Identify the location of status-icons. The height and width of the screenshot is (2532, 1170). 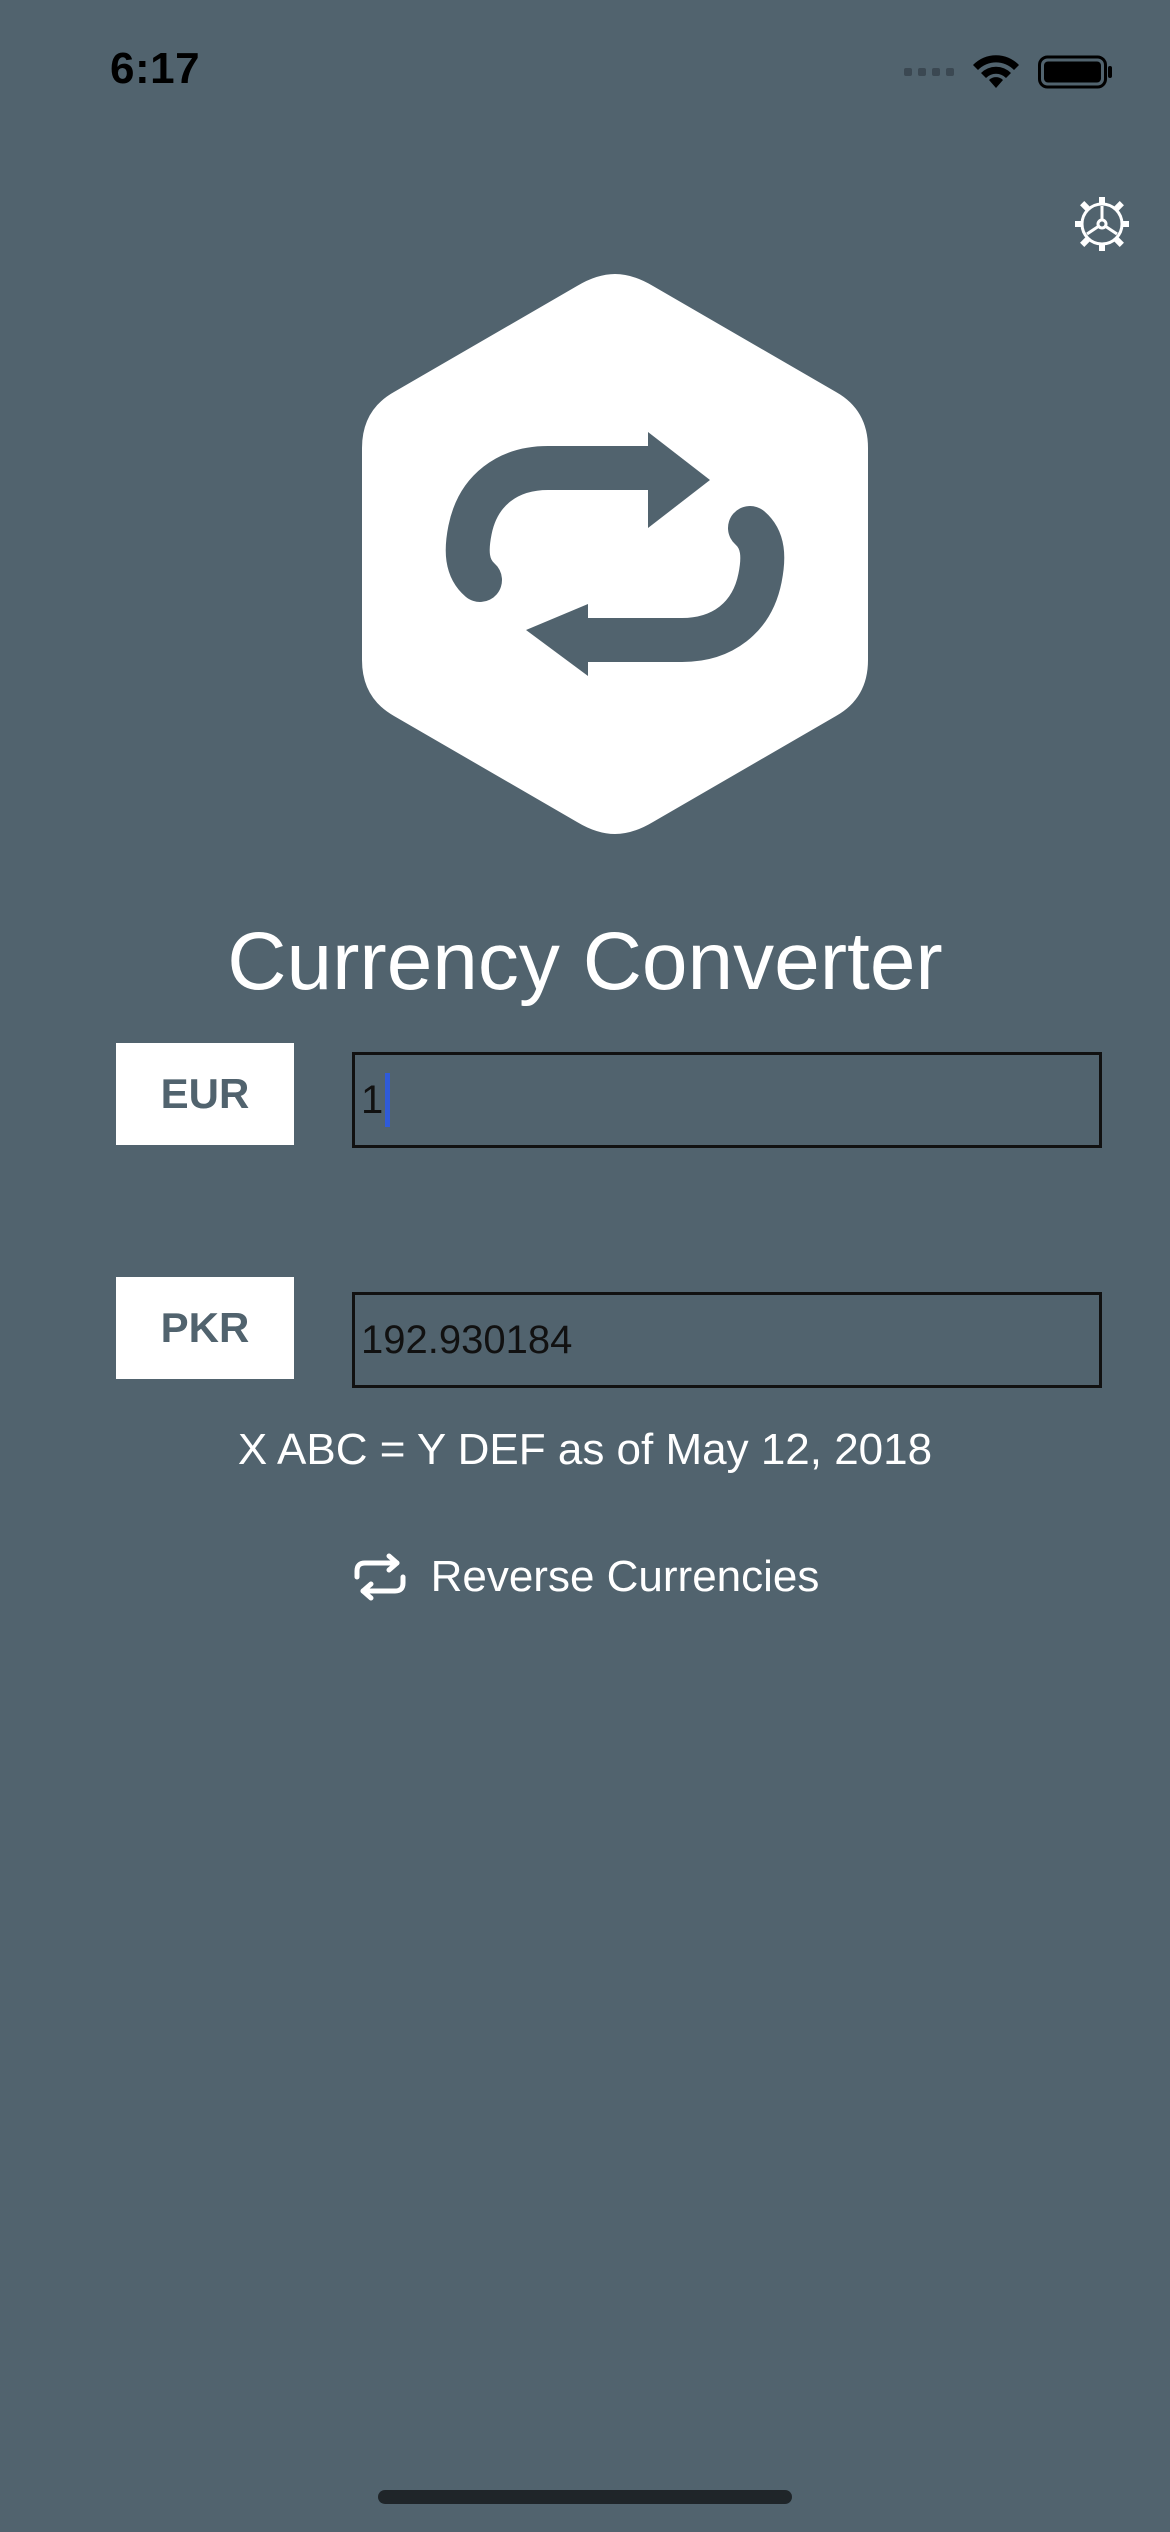
(1009, 72).